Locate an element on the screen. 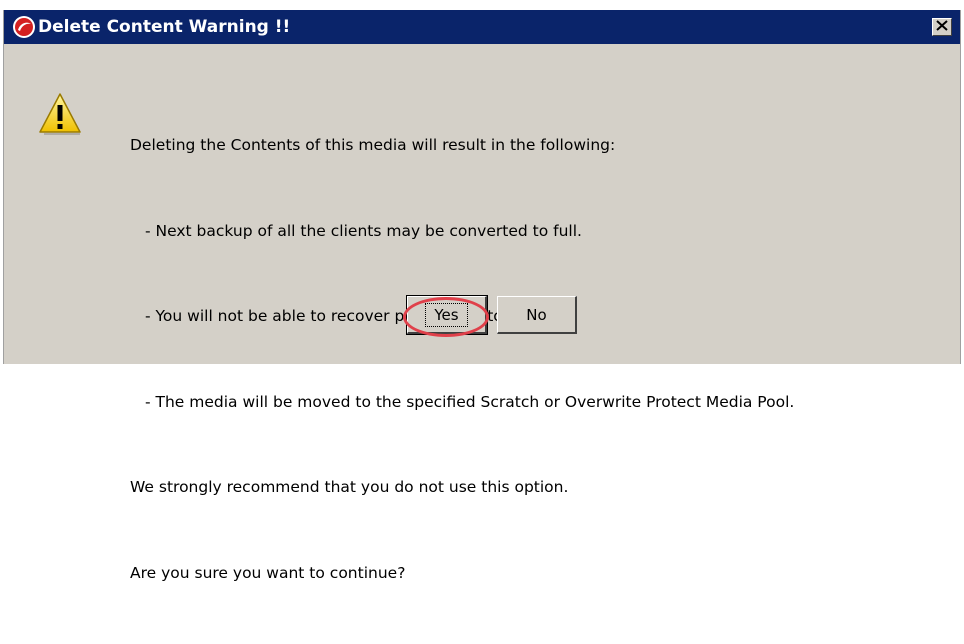 The image size is (964, 644). close-icon is located at coordinates (942, 27).